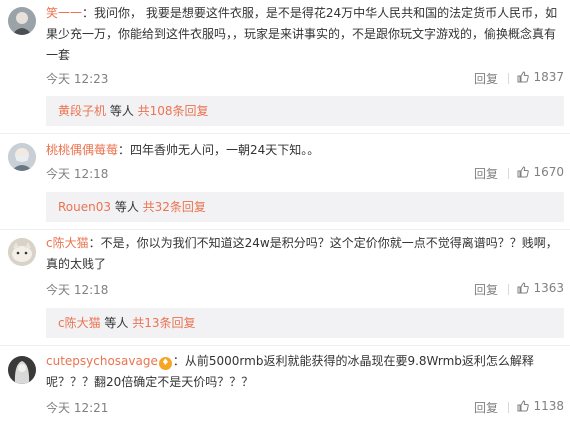 The height and width of the screenshot is (424, 570). What do you see at coordinates (79, 323) in the screenshot?
I see `reply-username: c陈大猫` at bounding box center [79, 323].